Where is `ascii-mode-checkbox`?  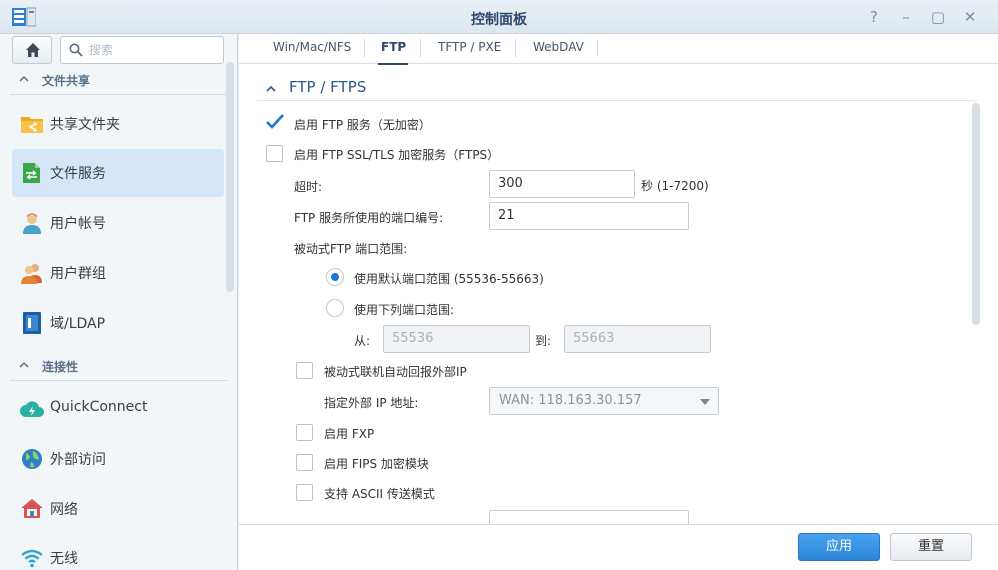
ascii-mode-checkbox is located at coordinates (304, 492).